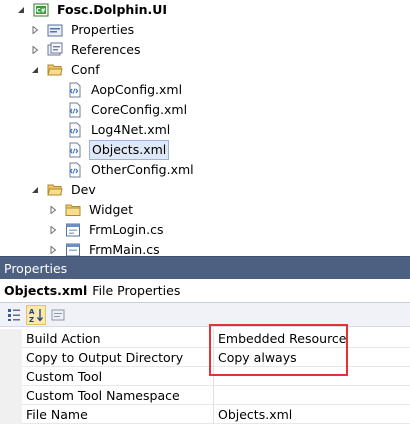 The height and width of the screenshot is (431, 410). Describe the element at coordinates (205, 291) in the screenshot. I see `properties-object-selector: Objects.xml File Properties` at that location.